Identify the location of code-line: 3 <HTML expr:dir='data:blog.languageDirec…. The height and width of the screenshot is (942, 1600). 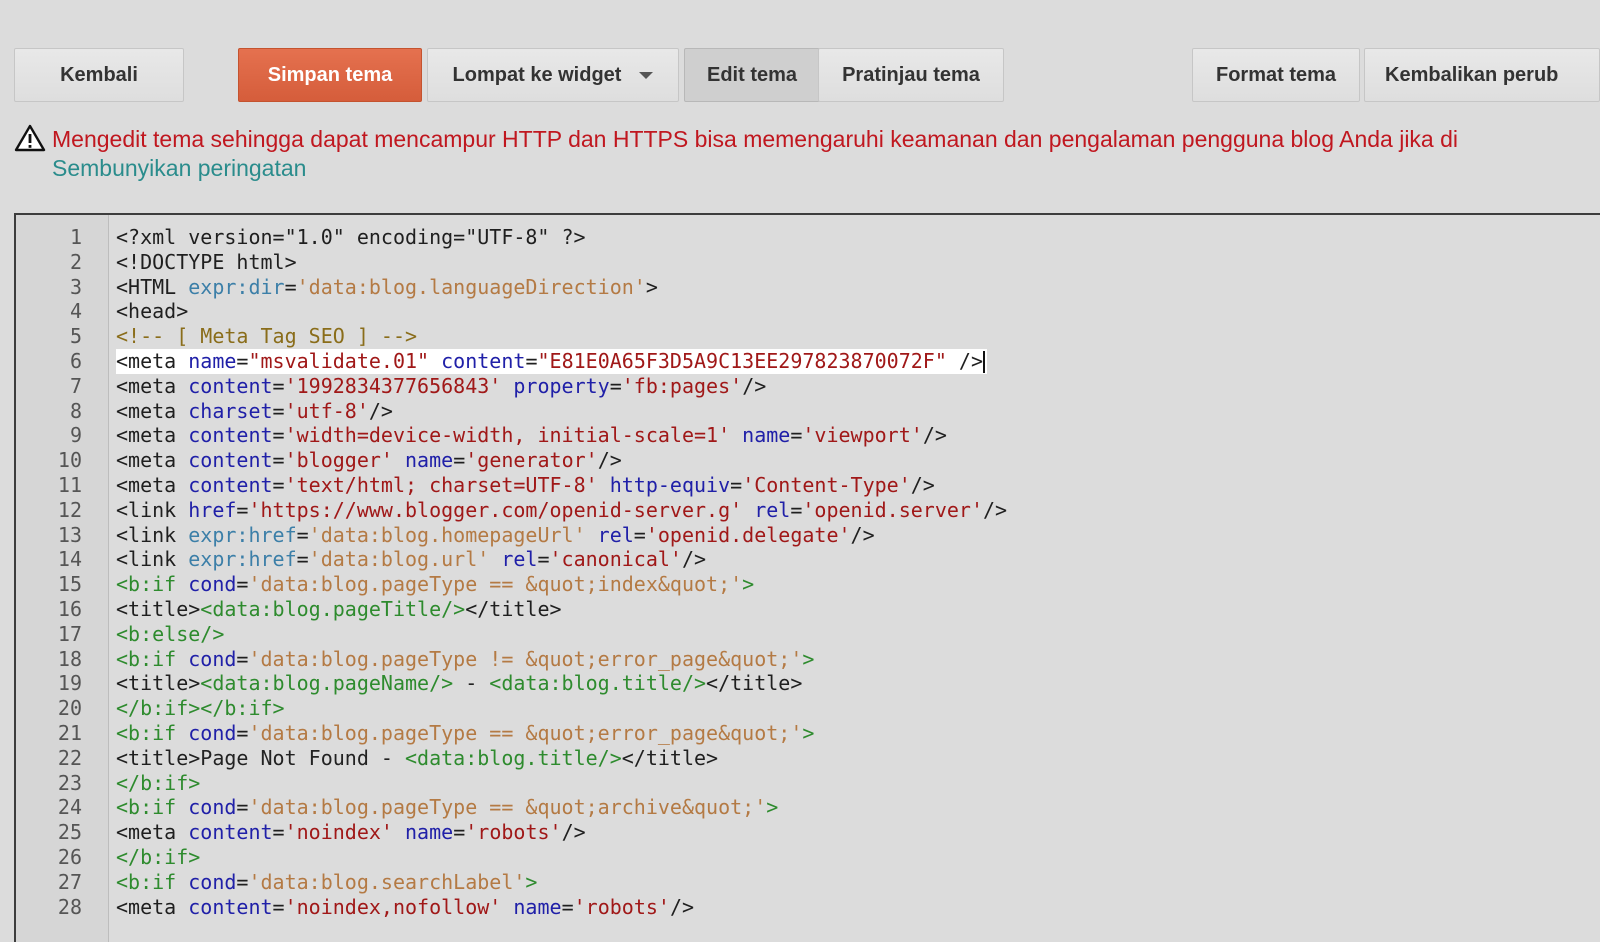
(808, 287).